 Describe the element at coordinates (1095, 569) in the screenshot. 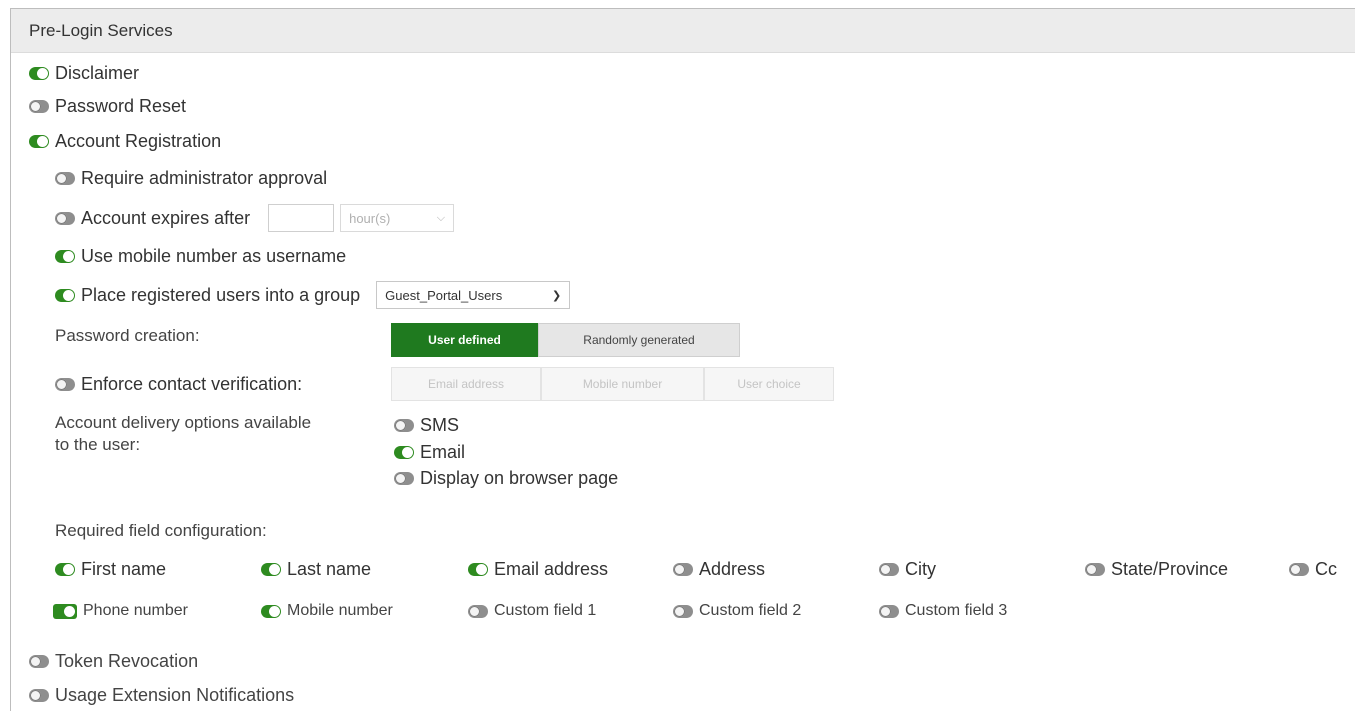

I see `state-toggle` at that location.